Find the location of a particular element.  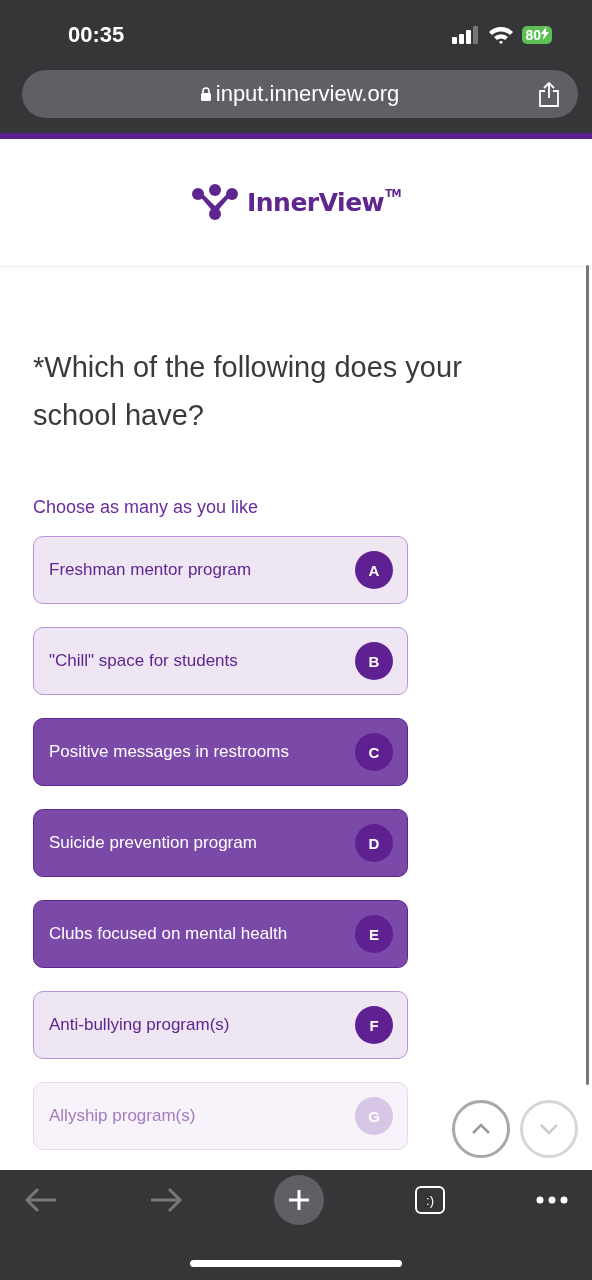

answer-option: Freshman mentor program A is located at coordinates (220, 570).